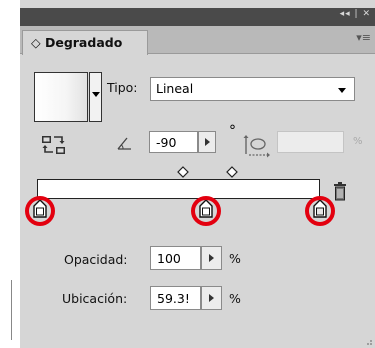  I want to click on type-select: Lineal, so click(252, 89).